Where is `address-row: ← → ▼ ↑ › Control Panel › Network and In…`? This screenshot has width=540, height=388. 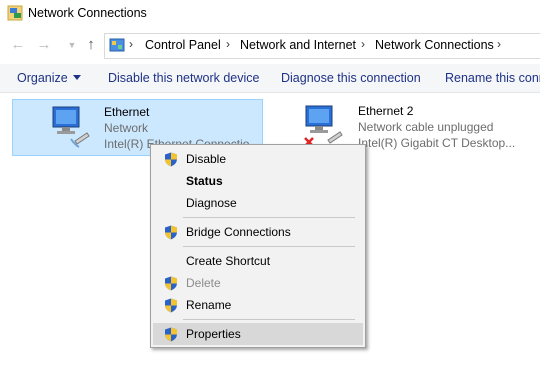 address-row: ← → ▼ ↑ › Control Panel › Network and In… is located at coordinates (270, 45).